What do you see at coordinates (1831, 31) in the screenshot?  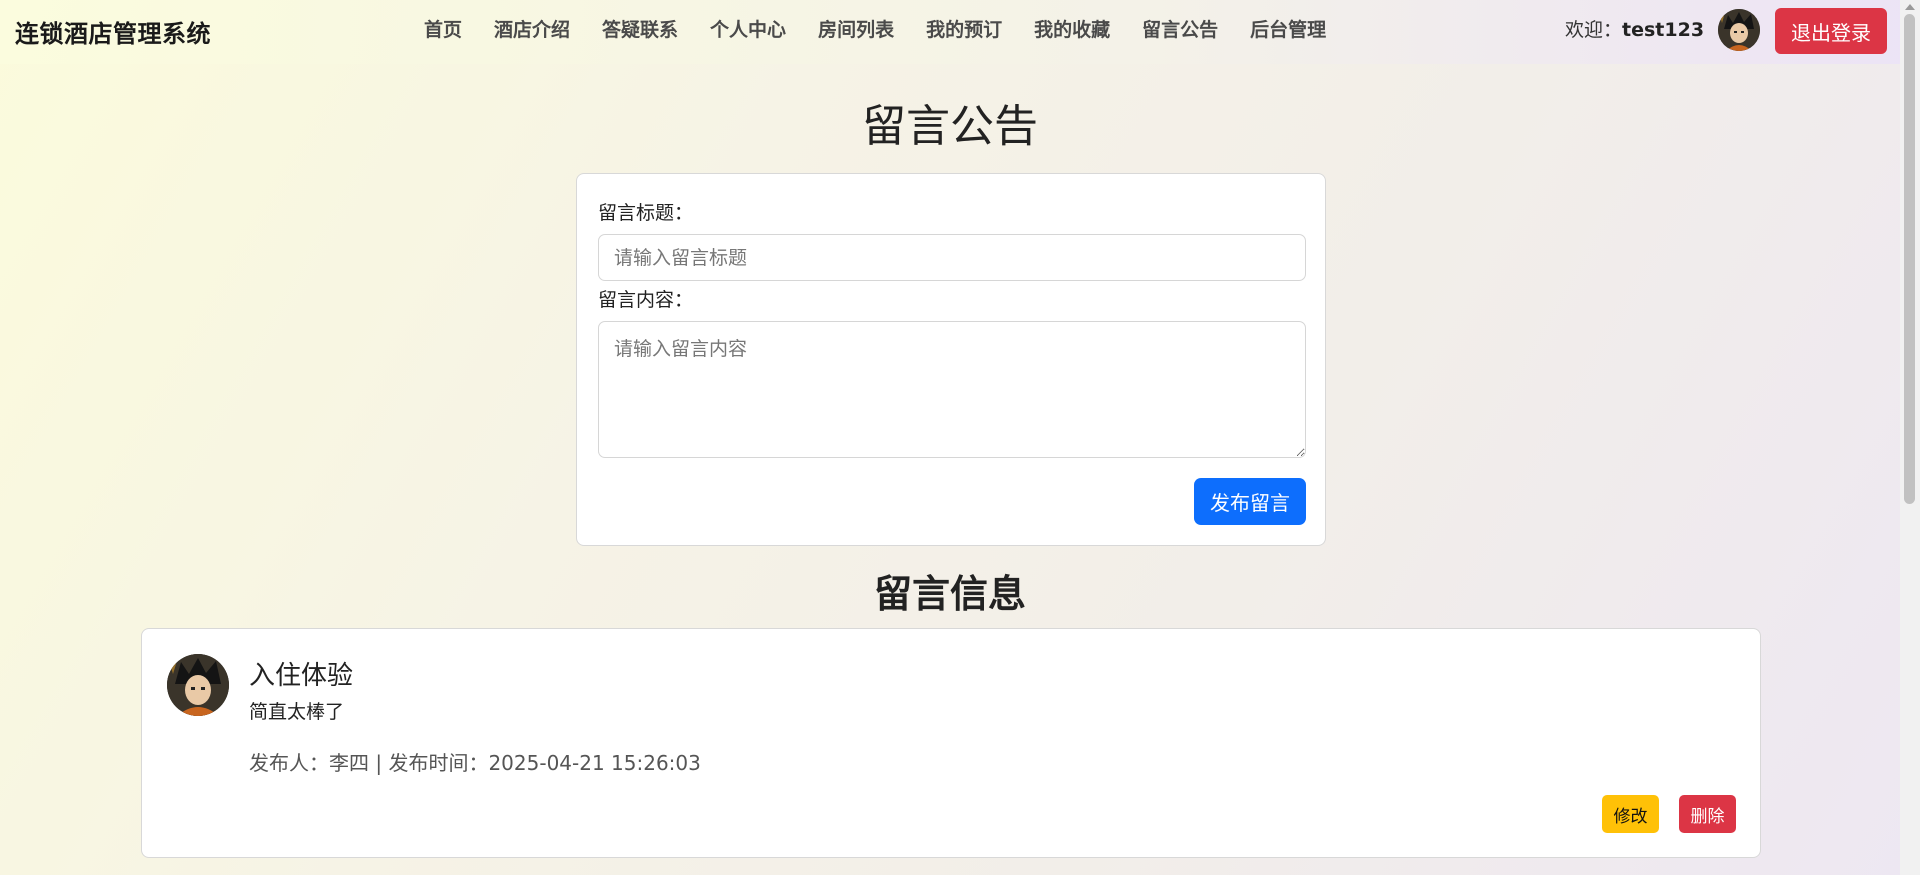 I see `logout-button: 退出登录` at bounding box center [1831, 31].